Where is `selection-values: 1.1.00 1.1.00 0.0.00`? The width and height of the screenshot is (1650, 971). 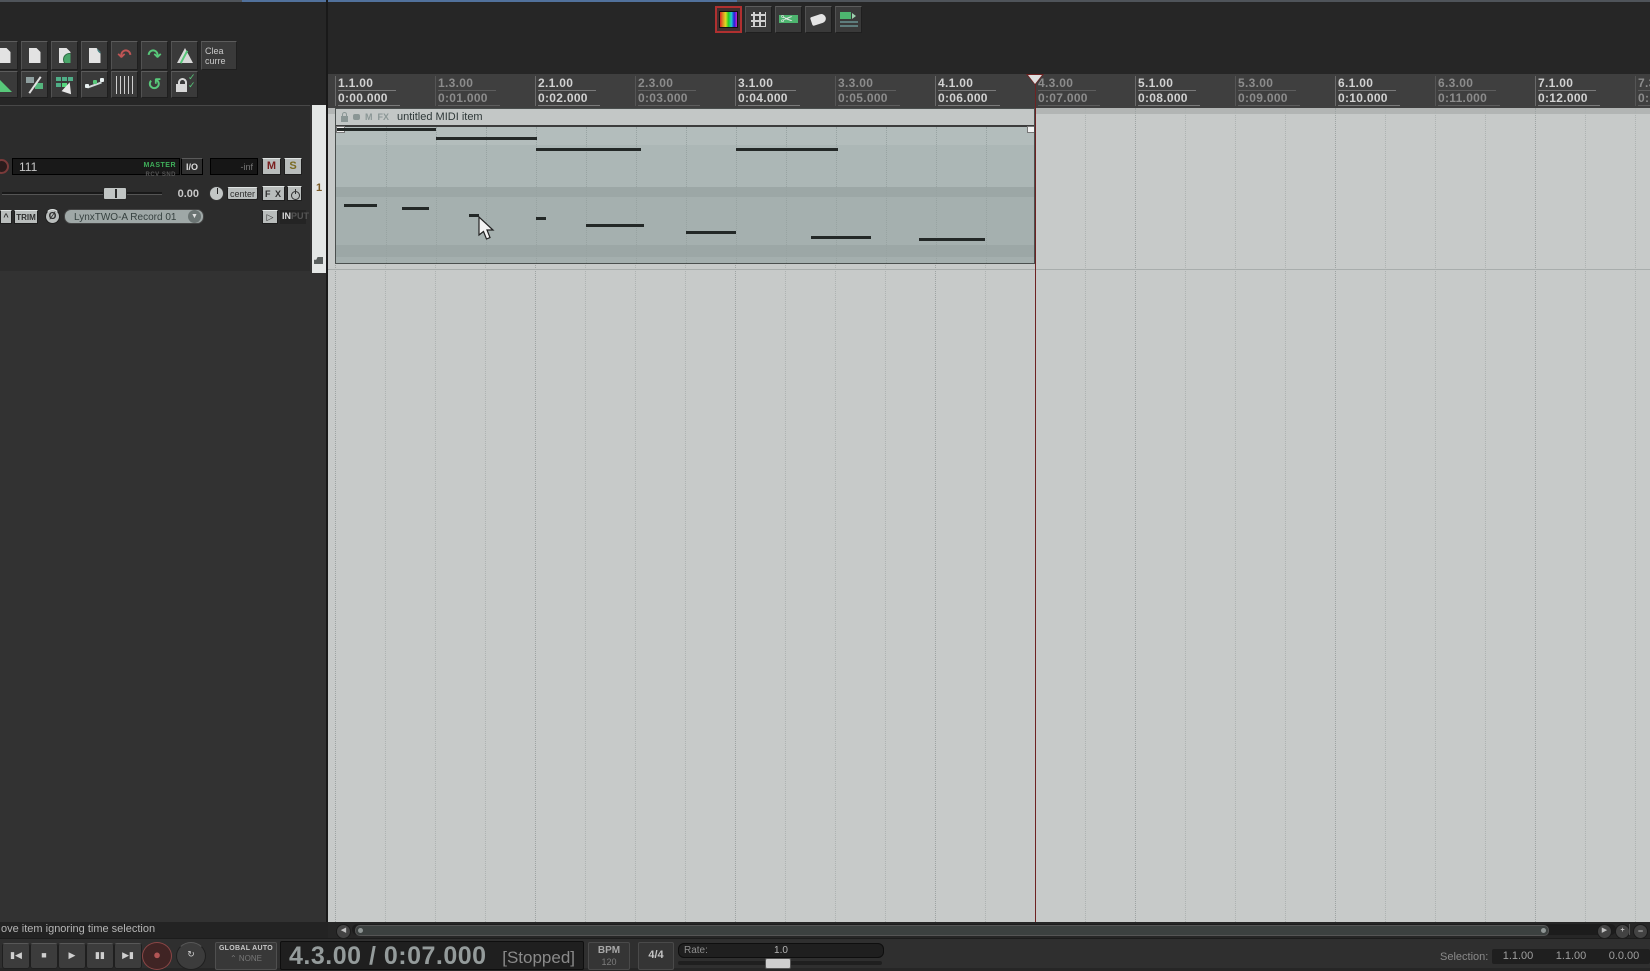
selection-values: 1.1.00 1.1.00 0.0.00 is located at coordinates (1571, 956).